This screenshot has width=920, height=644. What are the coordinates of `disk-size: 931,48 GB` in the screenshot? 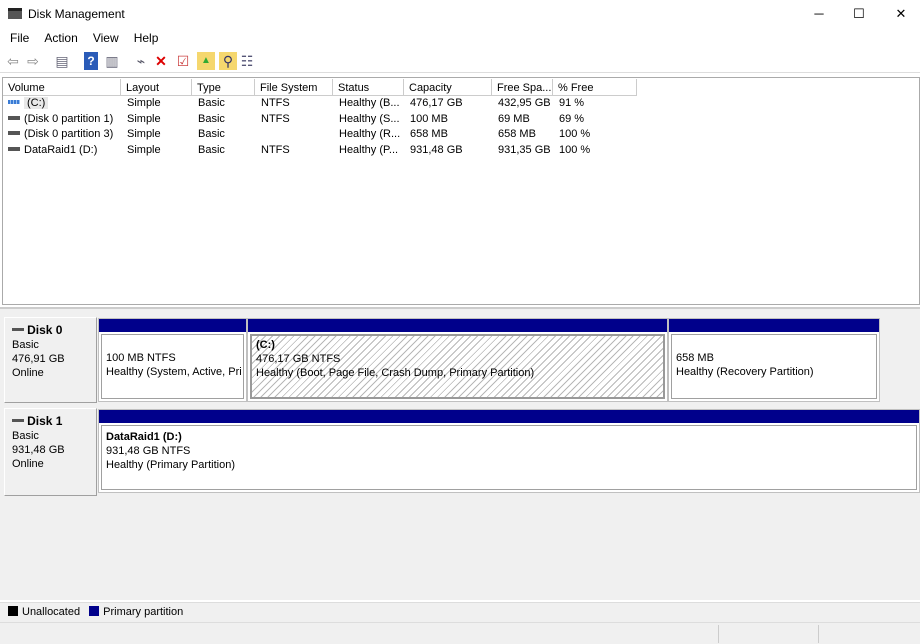 It's located at (38, 450).